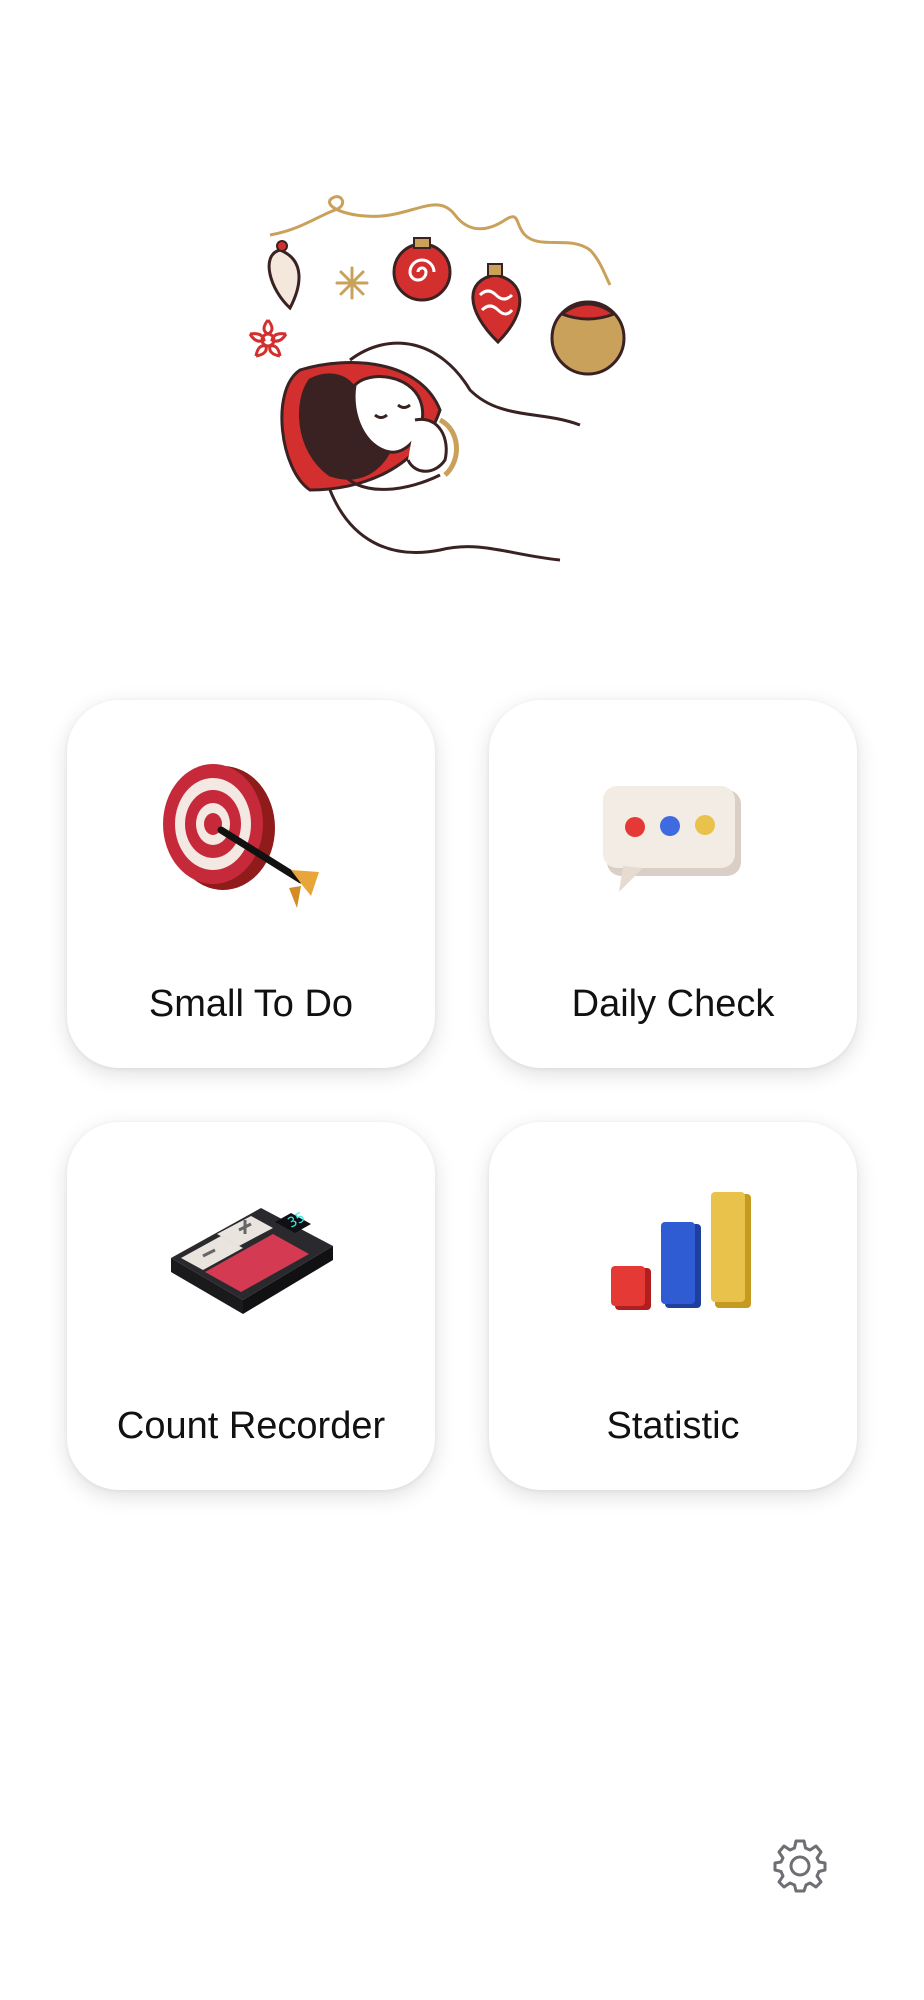  What do you see at coordinates (251, 1248) in the screenshot?
I see `calculator-icon: 35` at bounding box center [251, 1248].